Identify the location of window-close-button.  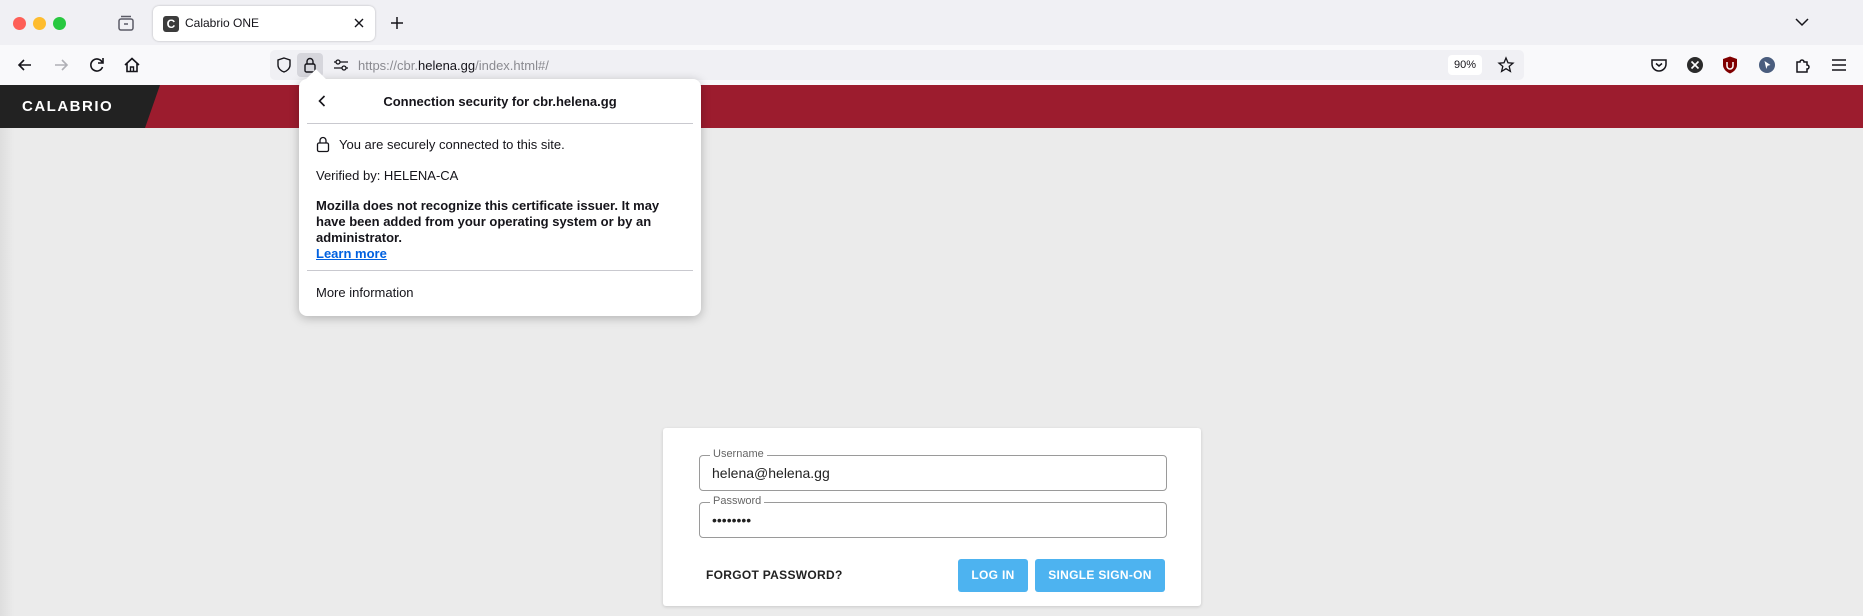
(19, 23).